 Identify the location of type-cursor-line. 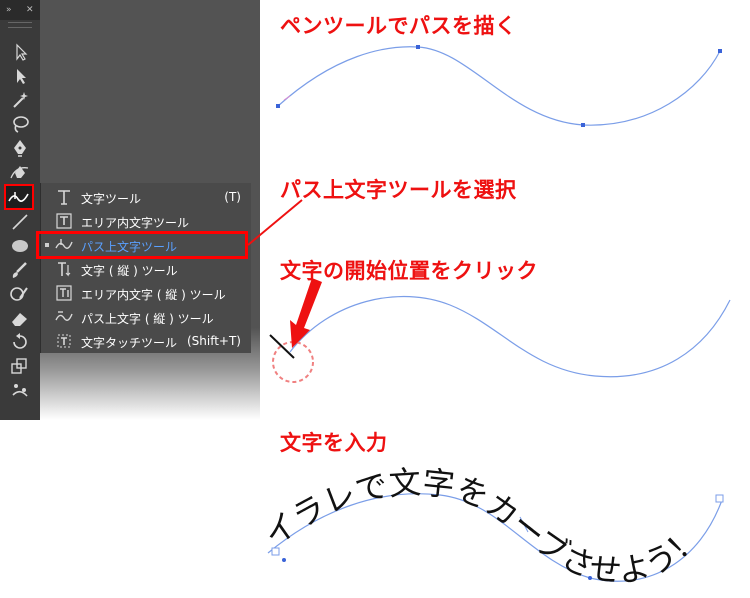
(282, 346).